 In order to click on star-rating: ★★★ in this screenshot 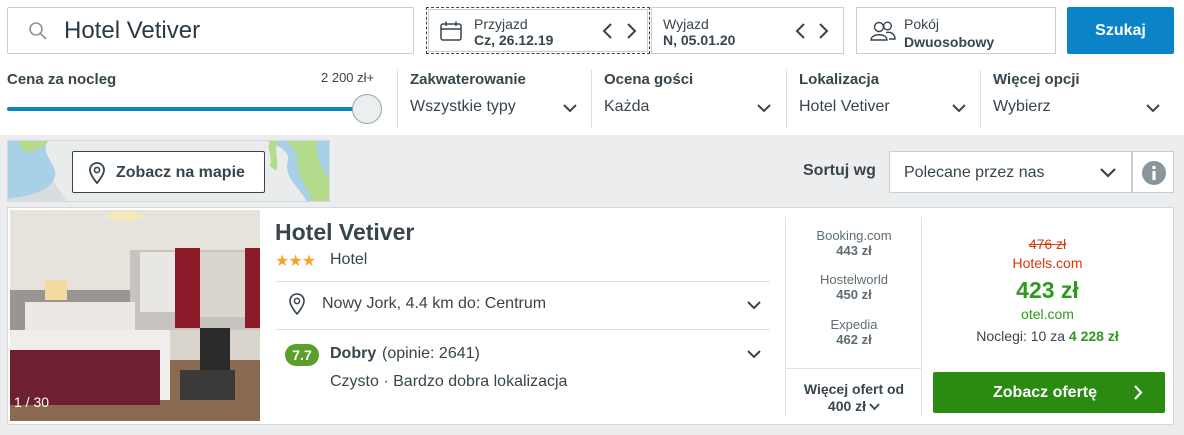, I will do `click(295, 261)`.